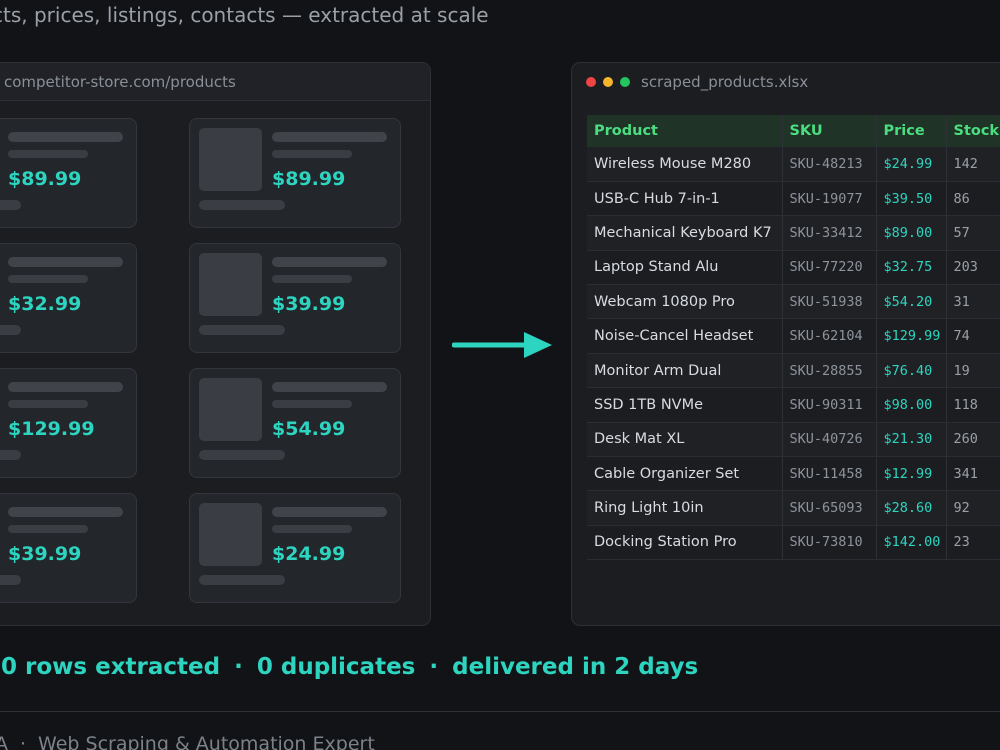 The image size is (1000, 750). I want to click on stat-delivery-time: delivered in 2 days, so click(575, 667).